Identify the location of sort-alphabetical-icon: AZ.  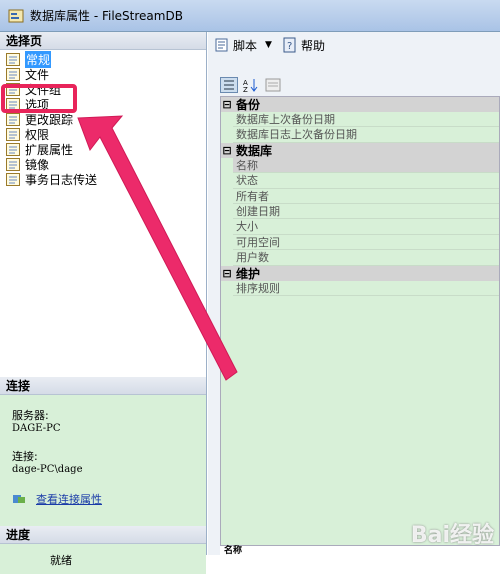
(251, 85).